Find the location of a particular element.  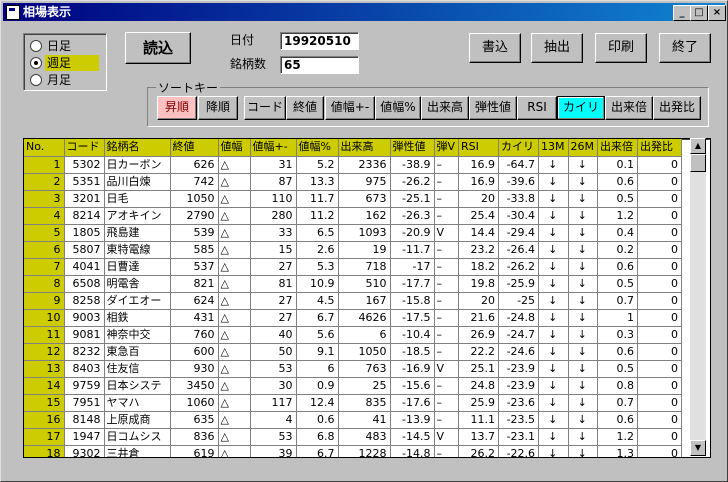

column-header: コード is located at coordinates (84, 148).